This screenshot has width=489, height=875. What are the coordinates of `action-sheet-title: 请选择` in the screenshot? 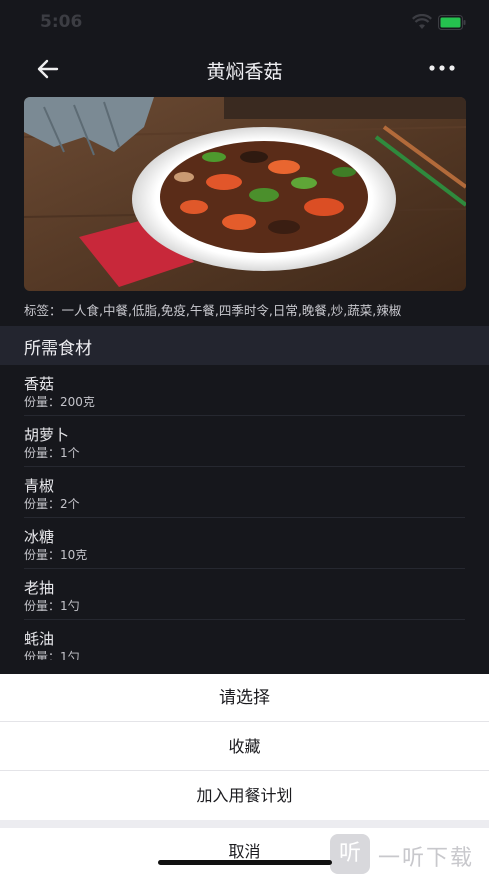 It's located at (244, 698).